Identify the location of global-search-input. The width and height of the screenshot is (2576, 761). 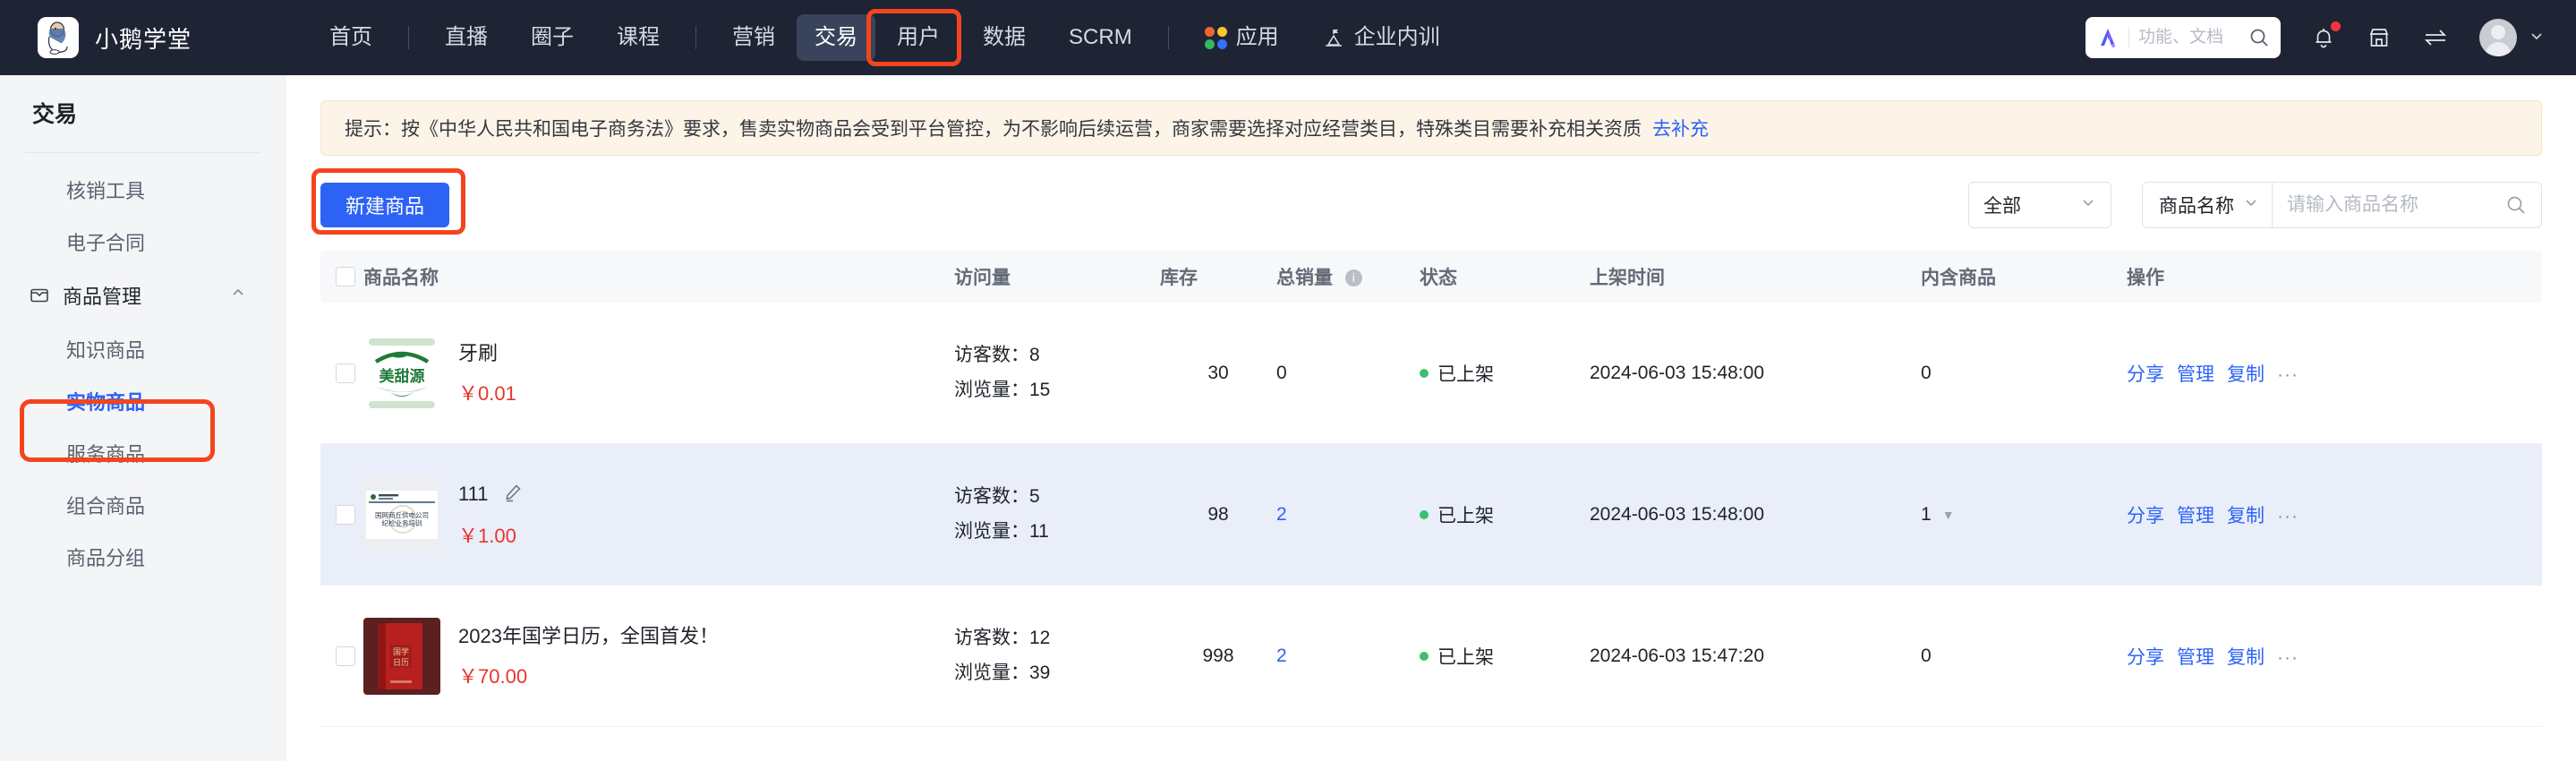
(2193, 37).